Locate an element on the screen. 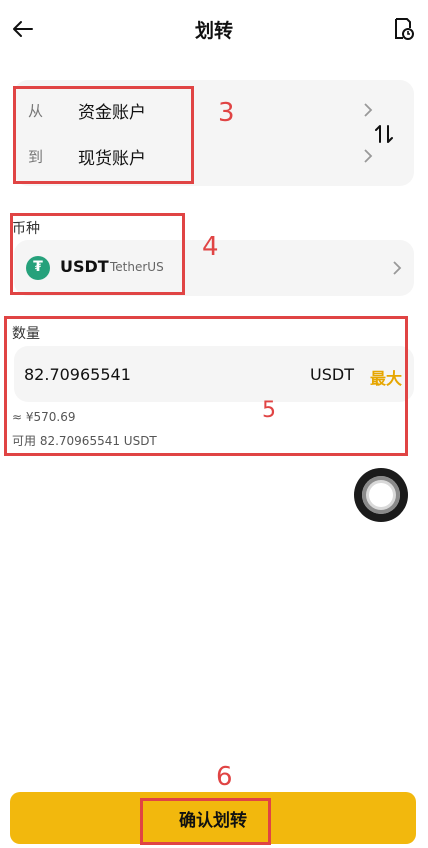 Image resolution: width=428 pixels, height=848 pixels. floating-assistive-button is located at coordinates (381, 495).